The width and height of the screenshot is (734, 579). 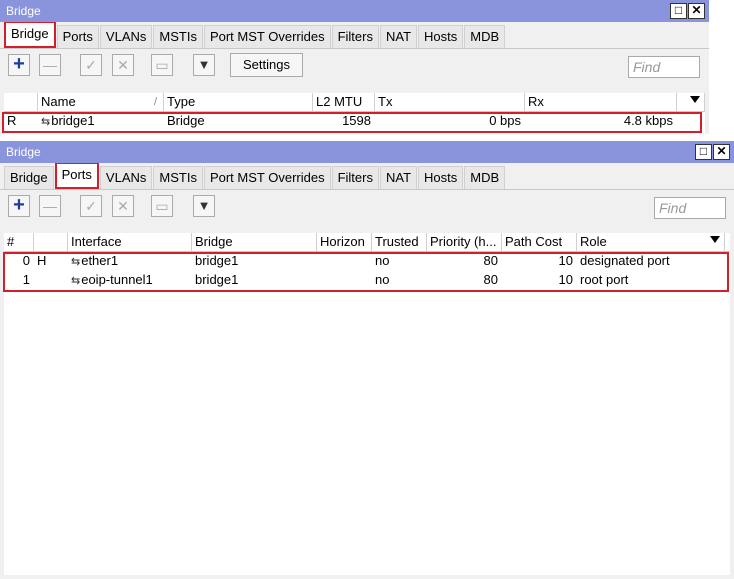 I want to click on cell-path-cost: 10, so click(x=565, y=260).